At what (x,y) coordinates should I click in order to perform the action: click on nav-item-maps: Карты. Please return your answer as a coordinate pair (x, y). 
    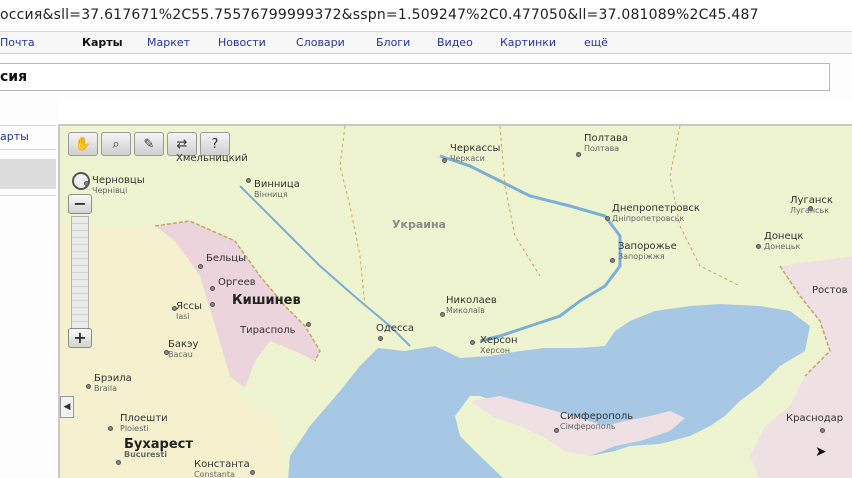
    Looking at the image, I should click on (102, 42).